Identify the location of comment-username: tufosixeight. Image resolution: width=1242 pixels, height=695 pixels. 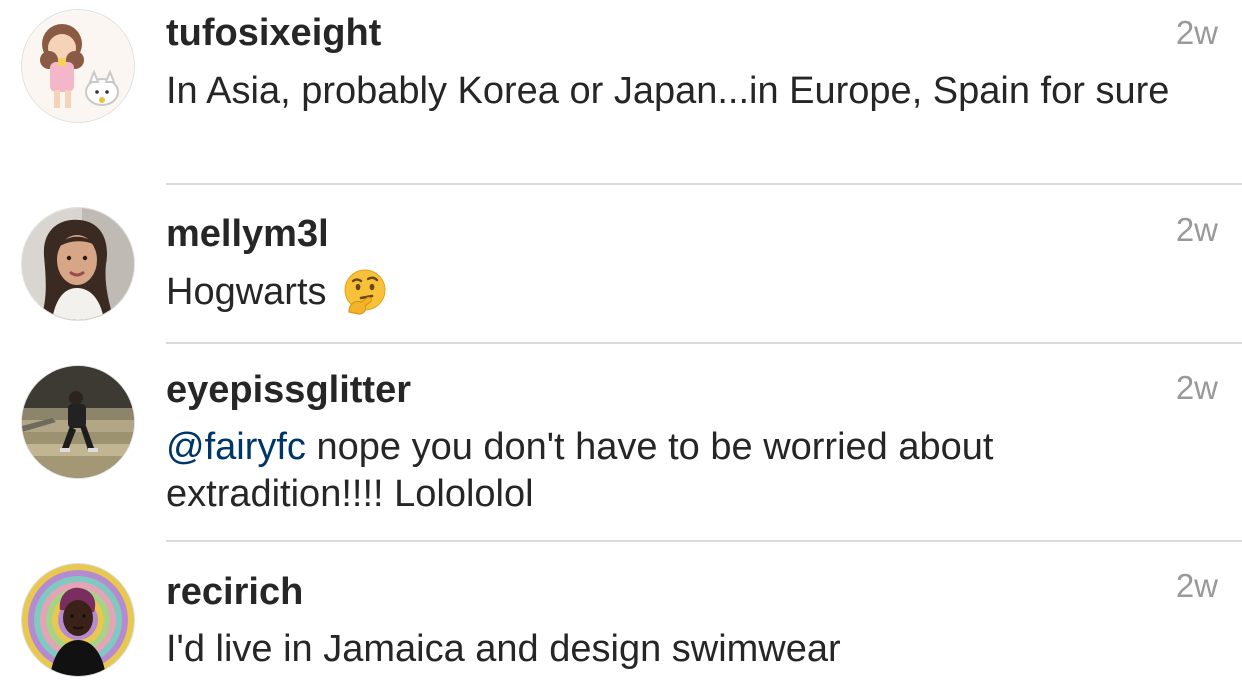
(273, 33).